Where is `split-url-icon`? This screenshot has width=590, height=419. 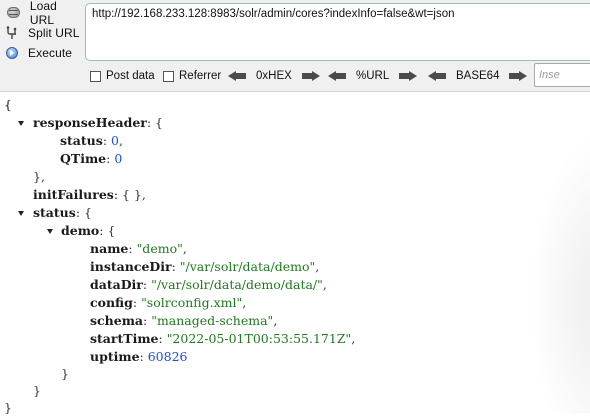 split-url-icon is located at coordinates (12, 33).